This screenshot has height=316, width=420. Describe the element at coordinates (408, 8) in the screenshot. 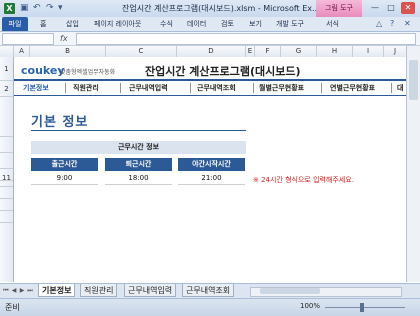

I see `close-button: ✕` at that location.